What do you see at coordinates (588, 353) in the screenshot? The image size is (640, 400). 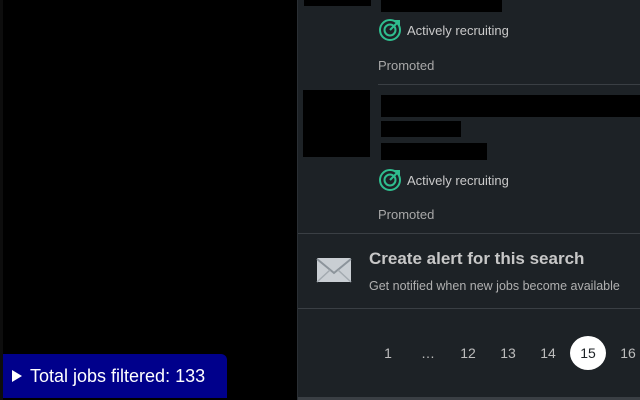 I see `page-button-15-current: 15` at bounding box center [588, 353].